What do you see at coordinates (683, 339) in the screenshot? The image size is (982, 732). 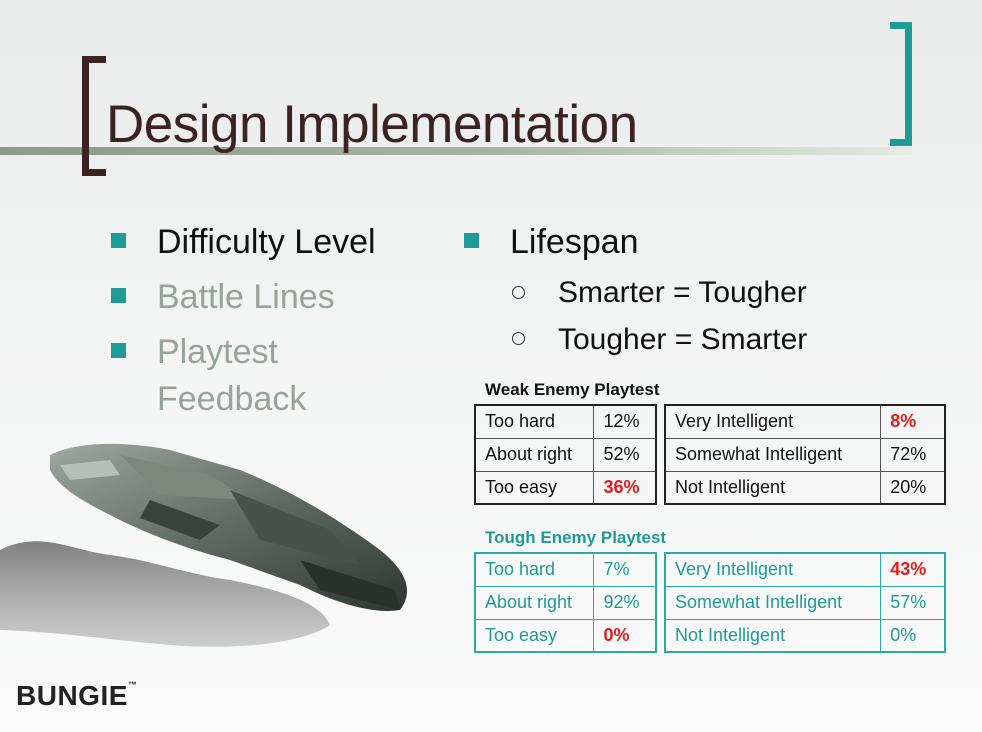 I see `sub-bullet-tougher-smarter: Tougher = Smarter` at bounding box center [683, 339].